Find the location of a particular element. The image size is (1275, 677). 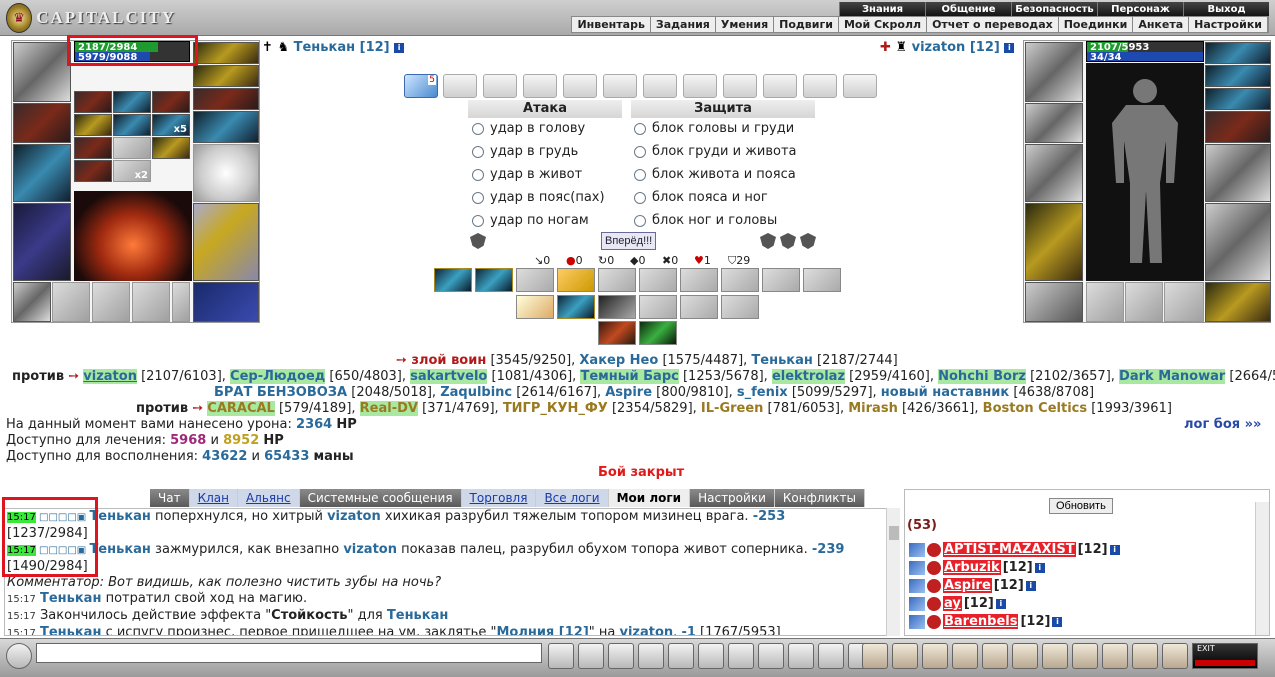

menu-top-item: Знания is located at coordinates (882, 9).